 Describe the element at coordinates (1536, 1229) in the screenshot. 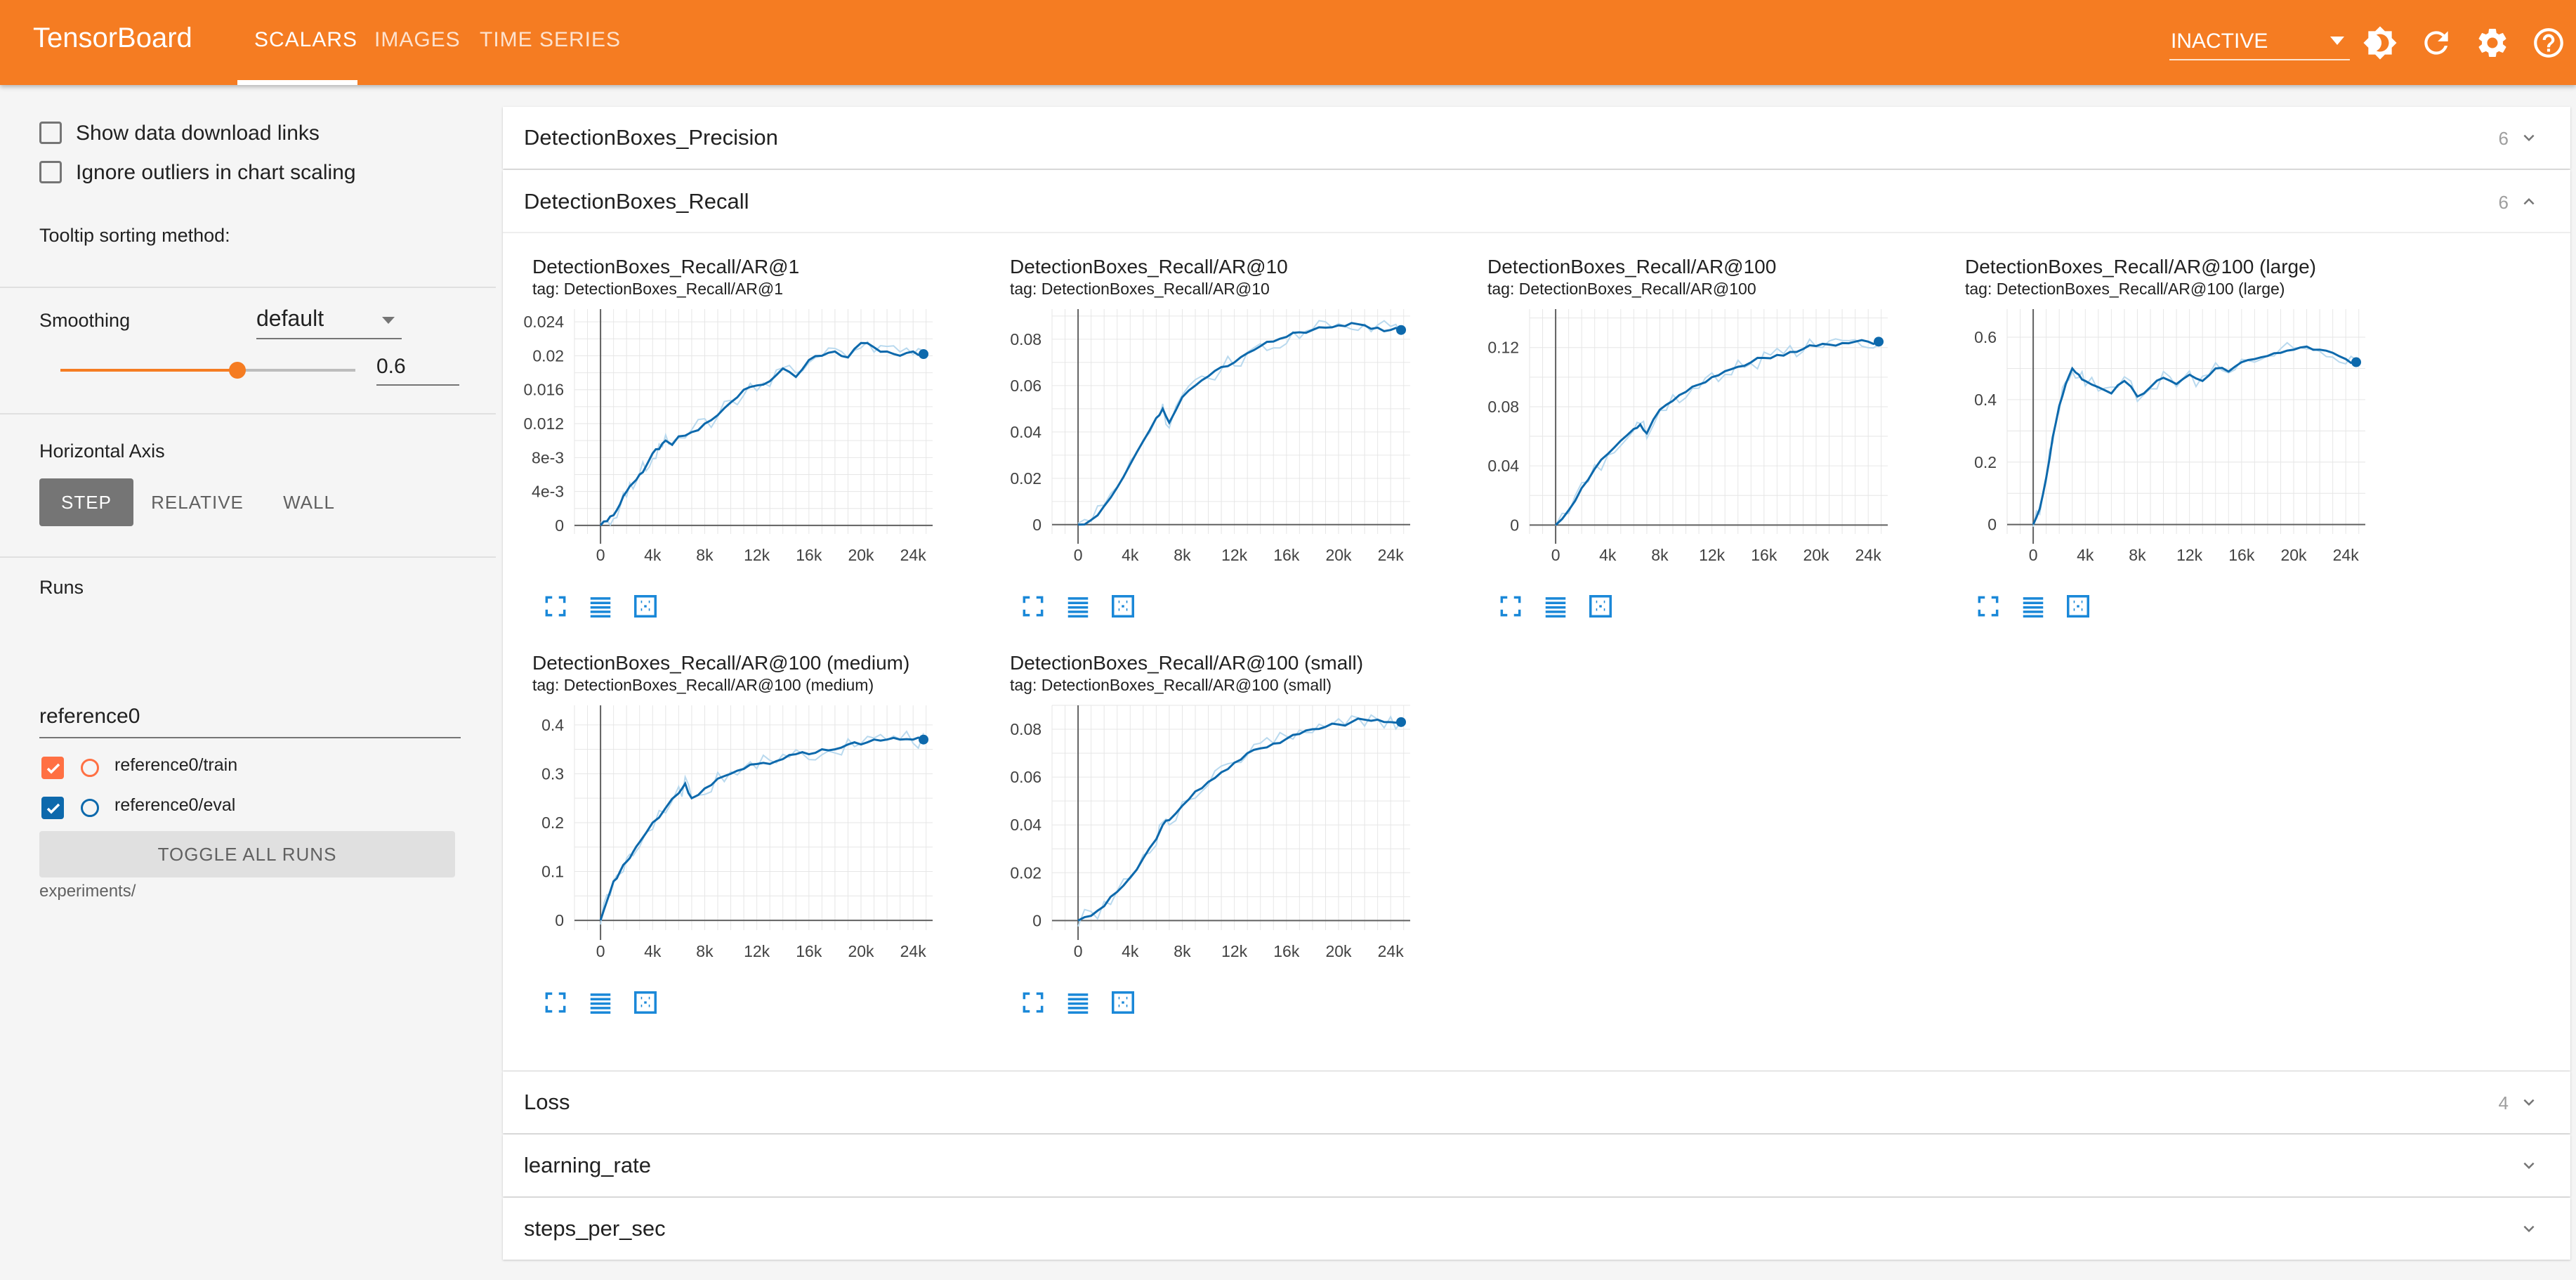

I see `group-steps-per-sec-header: steps_per_sec` at that location.